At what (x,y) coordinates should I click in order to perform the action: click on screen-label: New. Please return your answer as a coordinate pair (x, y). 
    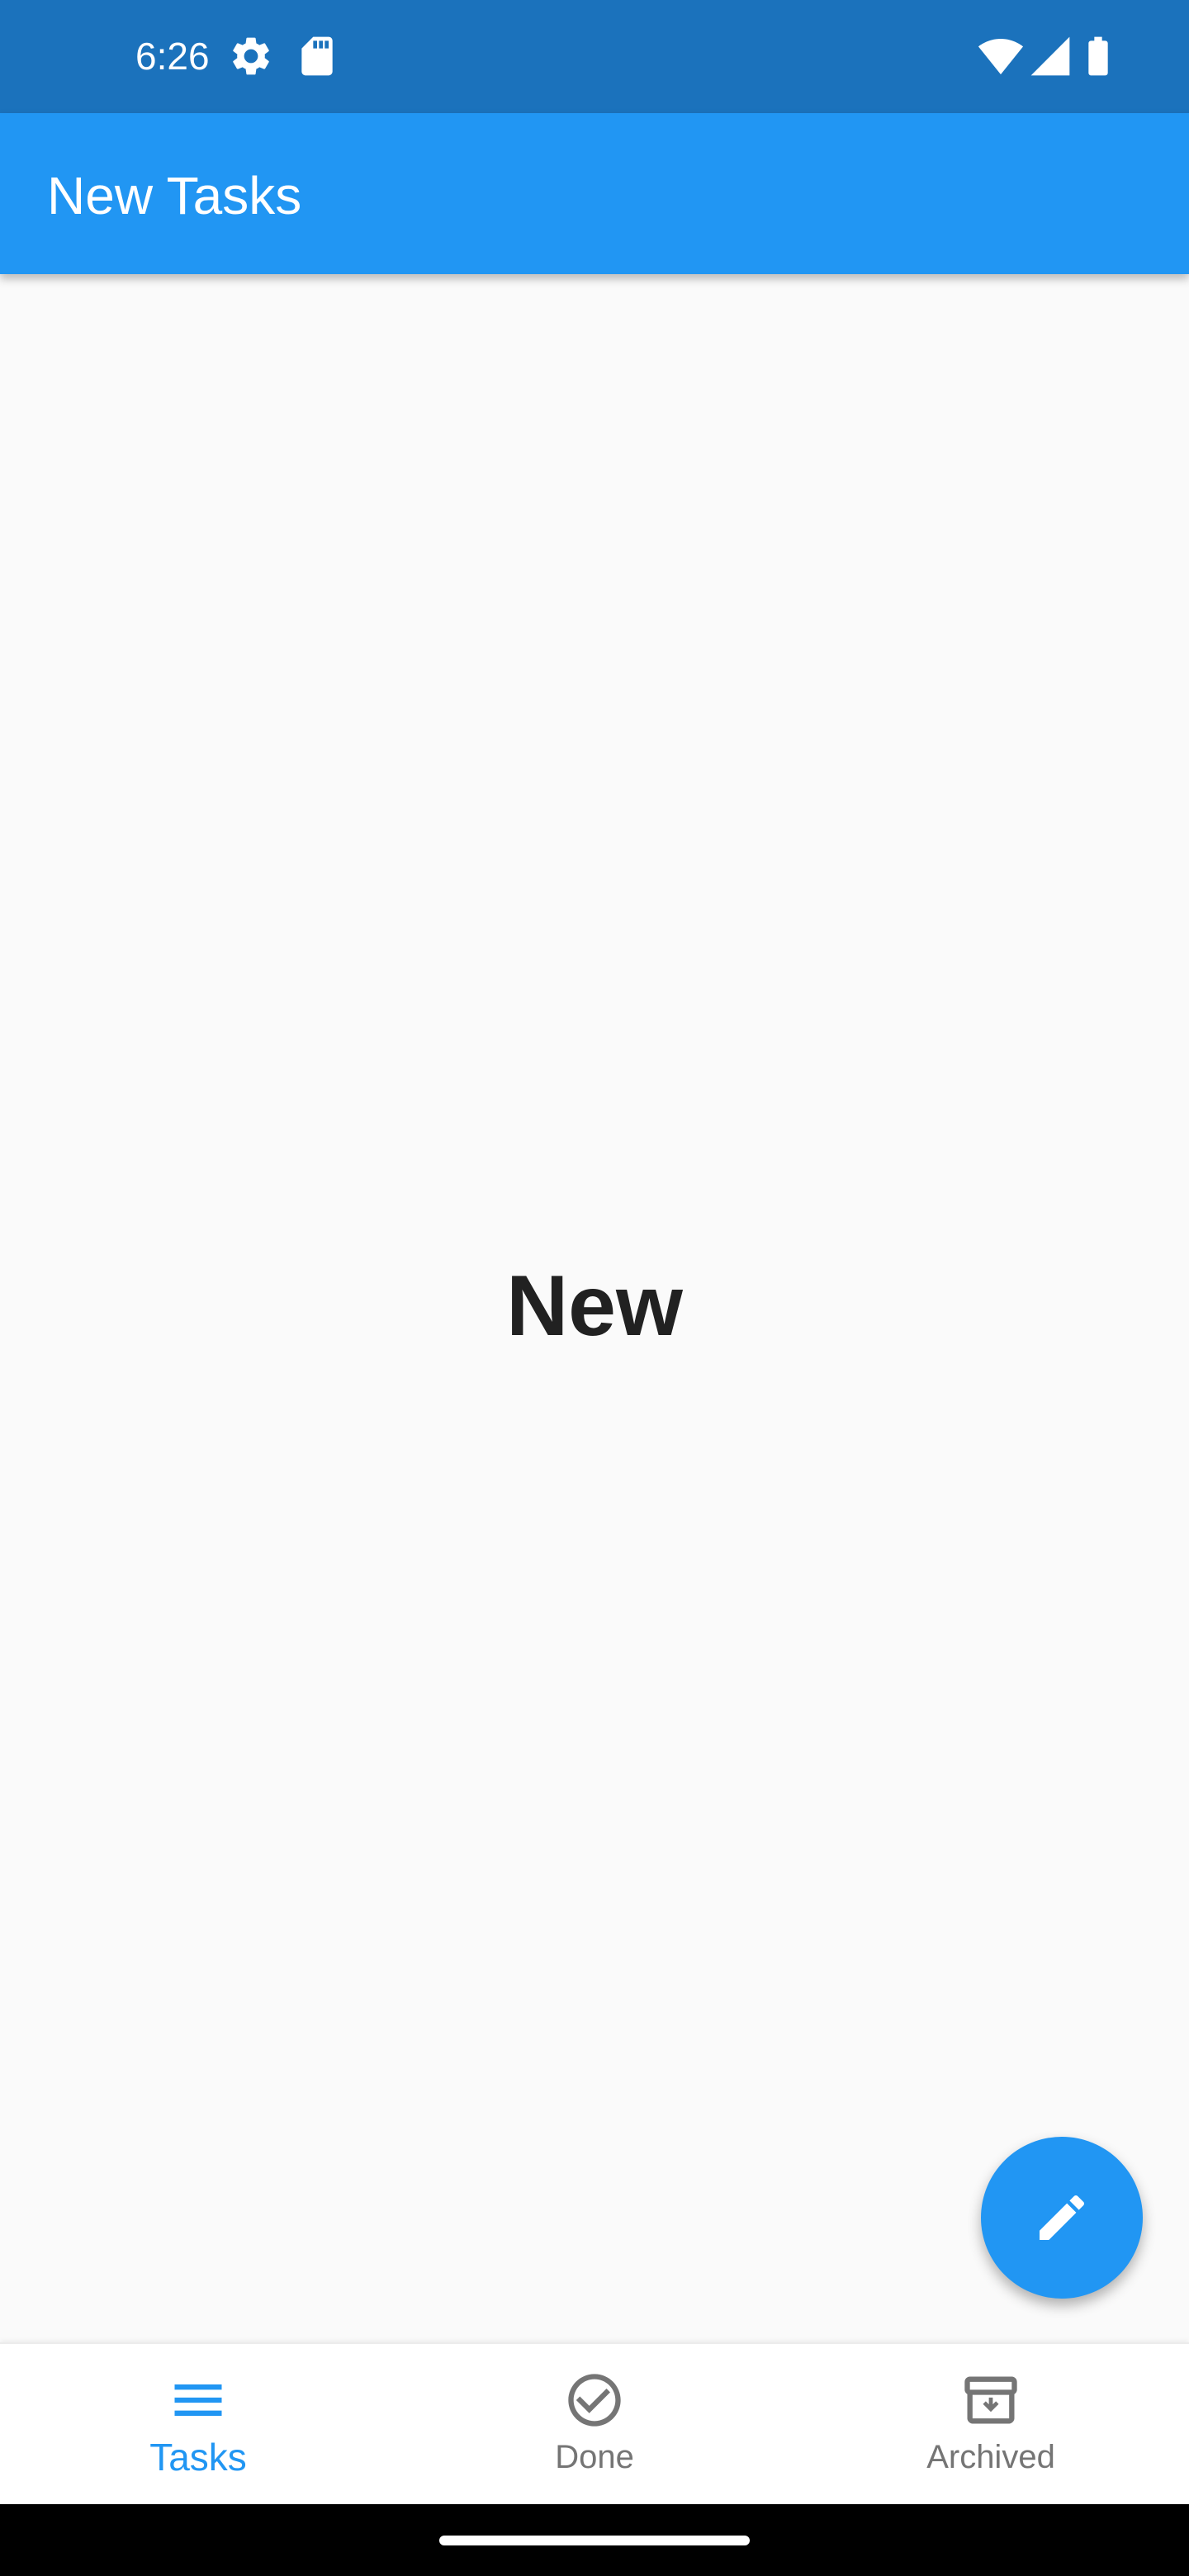
    Looking at the image, I should click on (594, 1306).